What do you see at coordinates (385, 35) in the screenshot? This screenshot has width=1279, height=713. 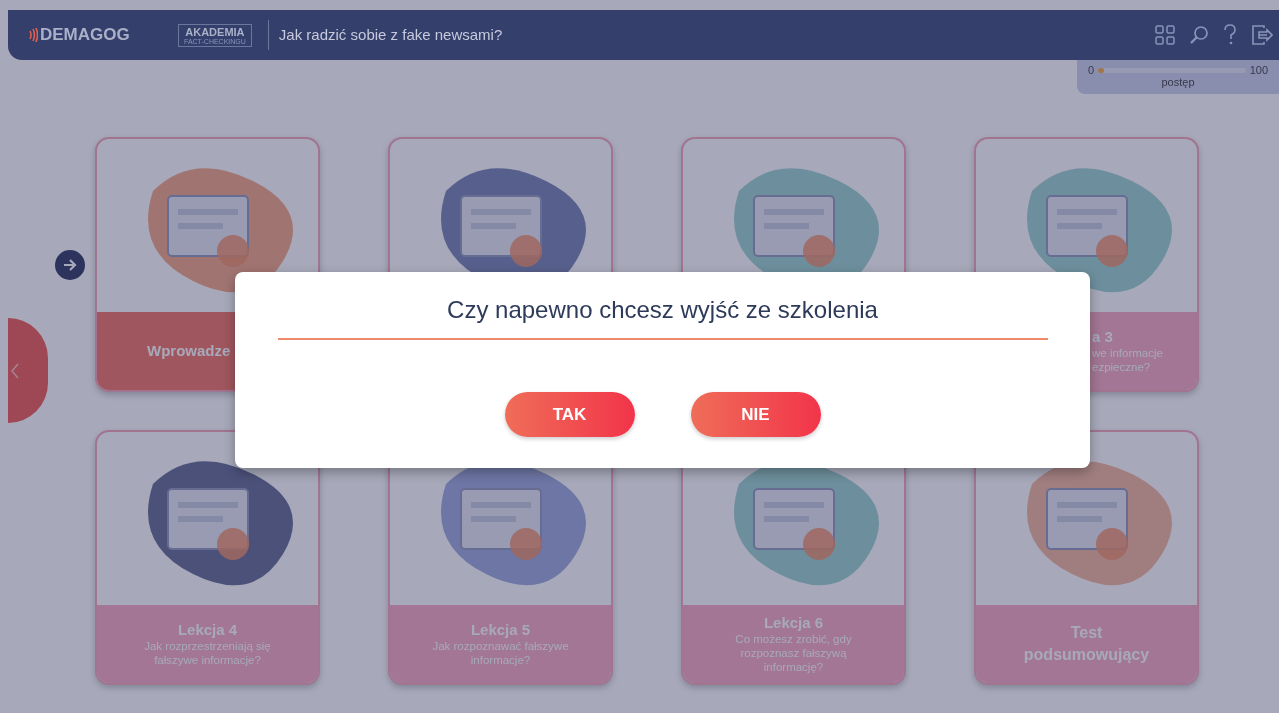 I see `course-title: Jak radzić sobie z fake newsami?` at bounding box center [385, 35].